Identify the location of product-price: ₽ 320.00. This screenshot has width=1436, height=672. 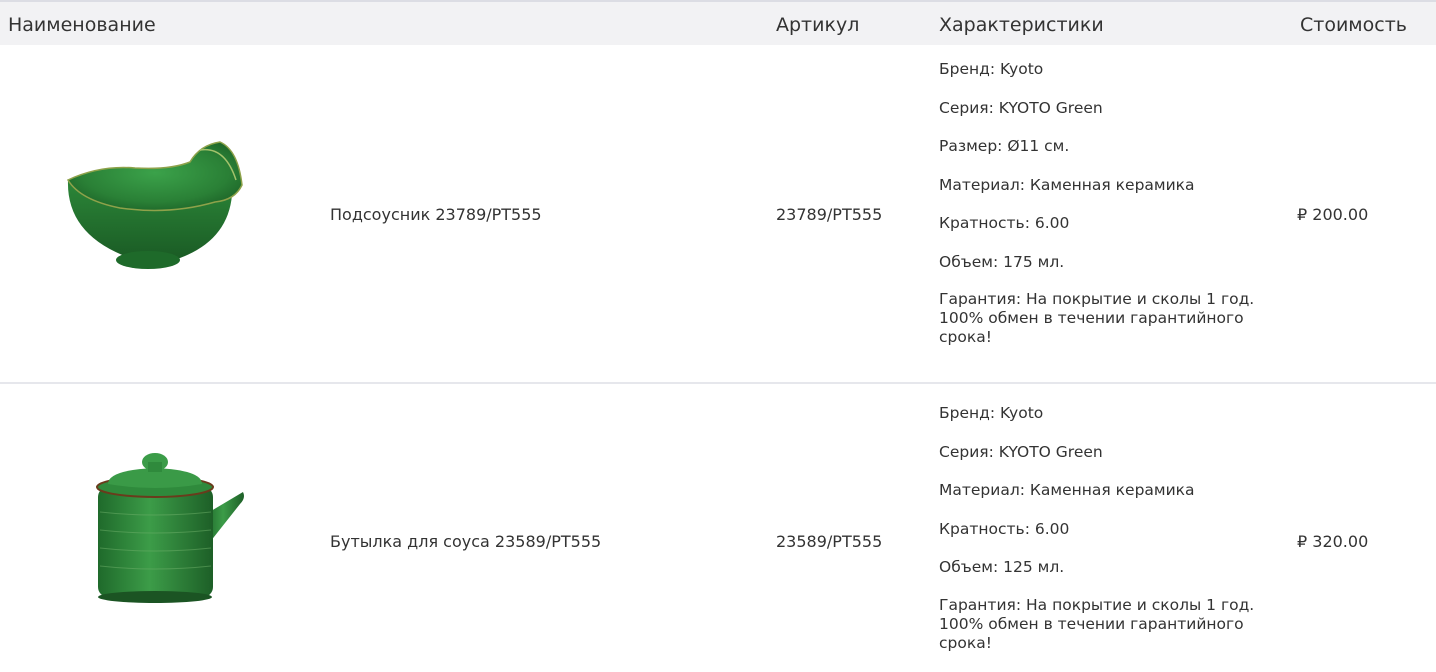
(1333, 541).